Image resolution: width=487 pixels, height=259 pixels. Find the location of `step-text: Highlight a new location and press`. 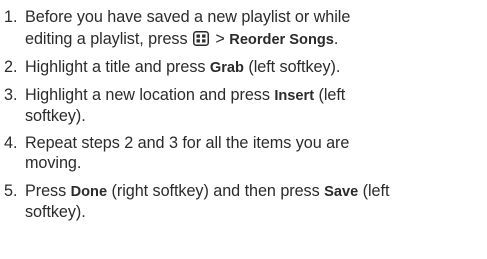

step-text: Highlight a new location and press is located at coordinates (150, 95).